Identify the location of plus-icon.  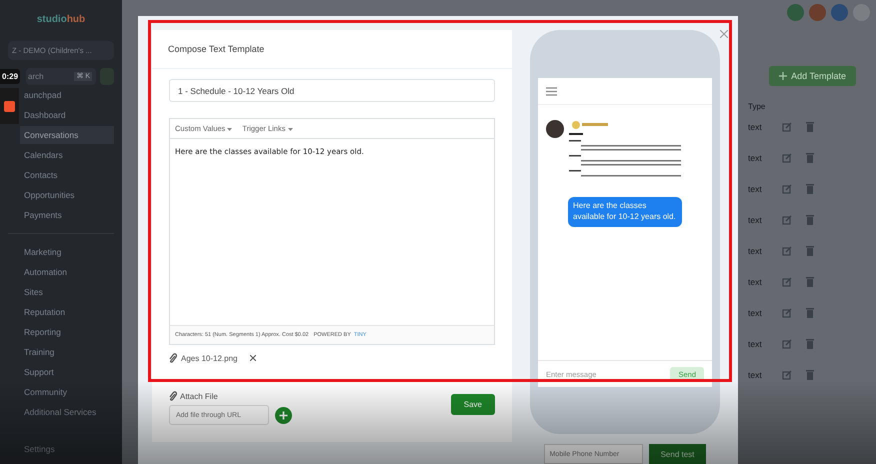
(783, 76).